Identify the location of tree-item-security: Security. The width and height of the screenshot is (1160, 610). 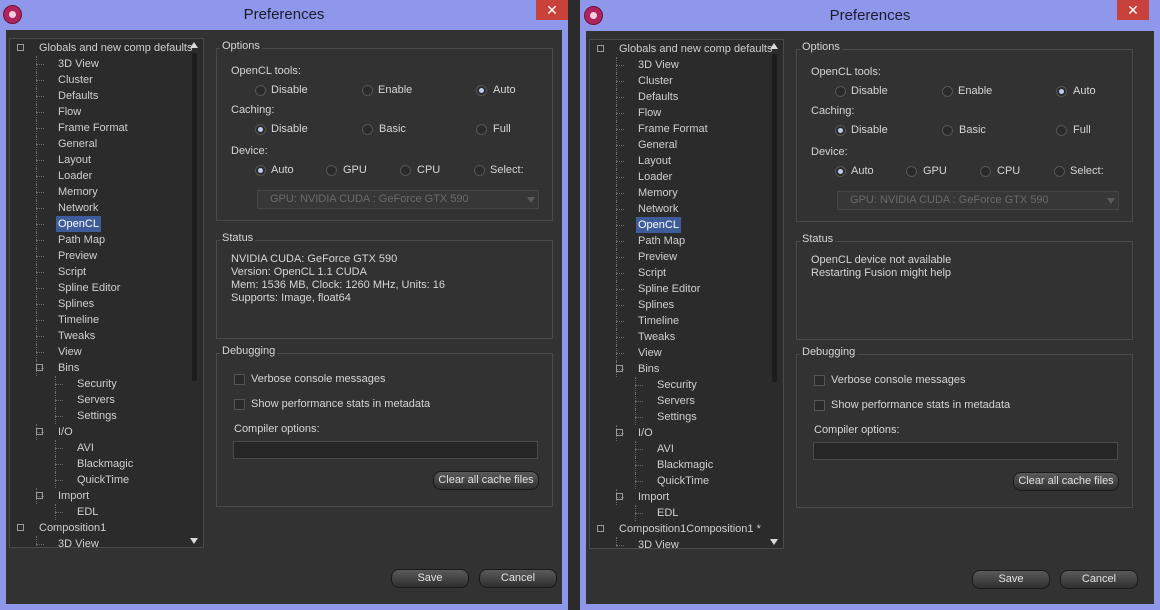
(99, 384).